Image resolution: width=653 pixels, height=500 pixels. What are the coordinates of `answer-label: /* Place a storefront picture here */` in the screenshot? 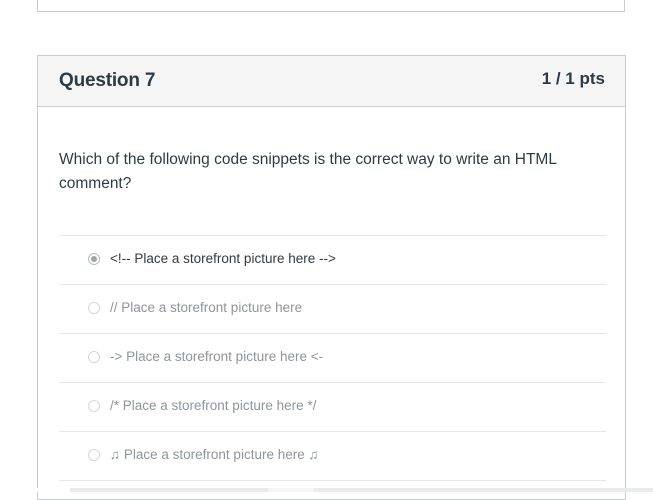 It's located at (213, 405).